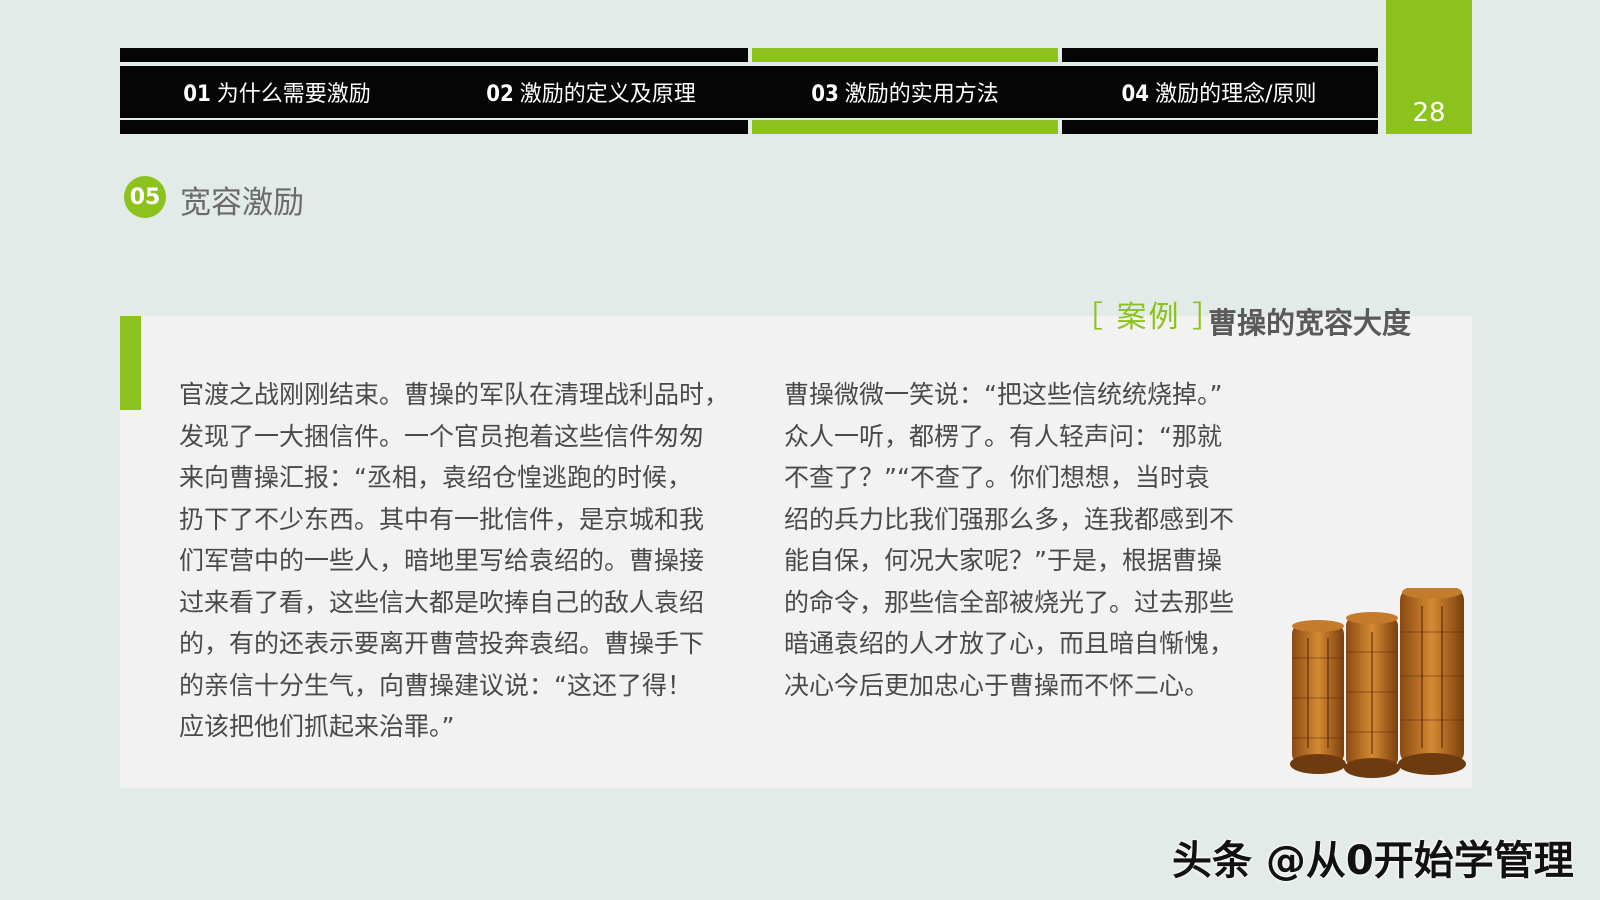 This screenshot has height=900, width=1600. Describe the element at coordinates (435, 477) in the screenshot. I see `story-line: 来向曹操汇报：“丞相，袁绍仓惶逃跑的时候，` at that location.